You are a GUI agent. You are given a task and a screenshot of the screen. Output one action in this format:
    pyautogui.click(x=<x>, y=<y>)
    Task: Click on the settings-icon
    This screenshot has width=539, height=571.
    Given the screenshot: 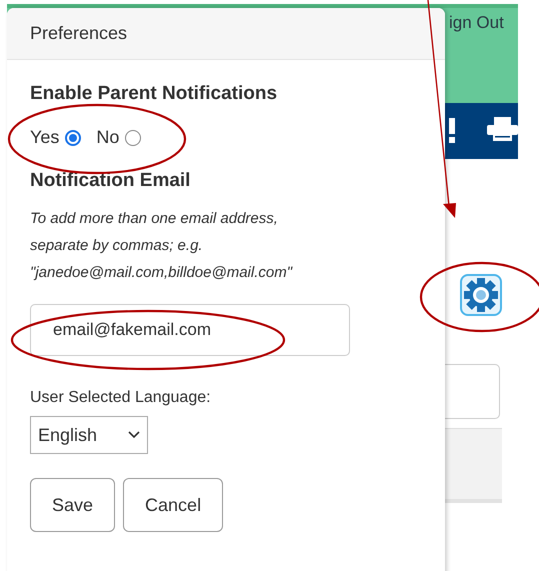 What is the action you would take?
    pyautogui.click(x=481, y=295)
    